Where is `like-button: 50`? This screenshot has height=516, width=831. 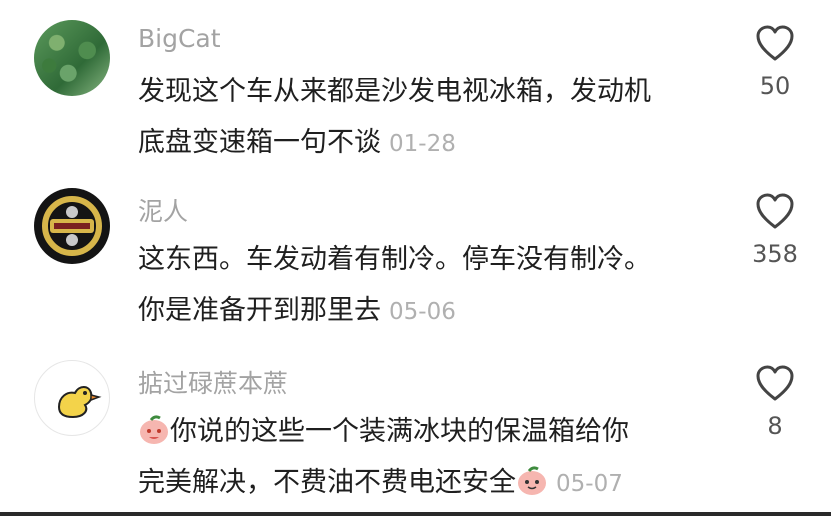
like-button: 50 is located at coordinates (775, 62).